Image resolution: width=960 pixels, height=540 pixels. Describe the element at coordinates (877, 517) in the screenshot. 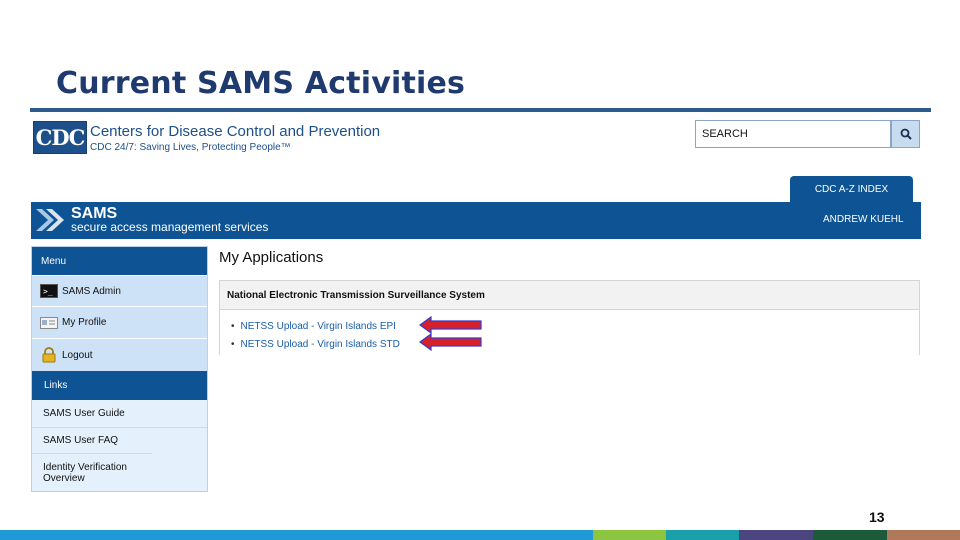

I see `page-number: 13` at that location.